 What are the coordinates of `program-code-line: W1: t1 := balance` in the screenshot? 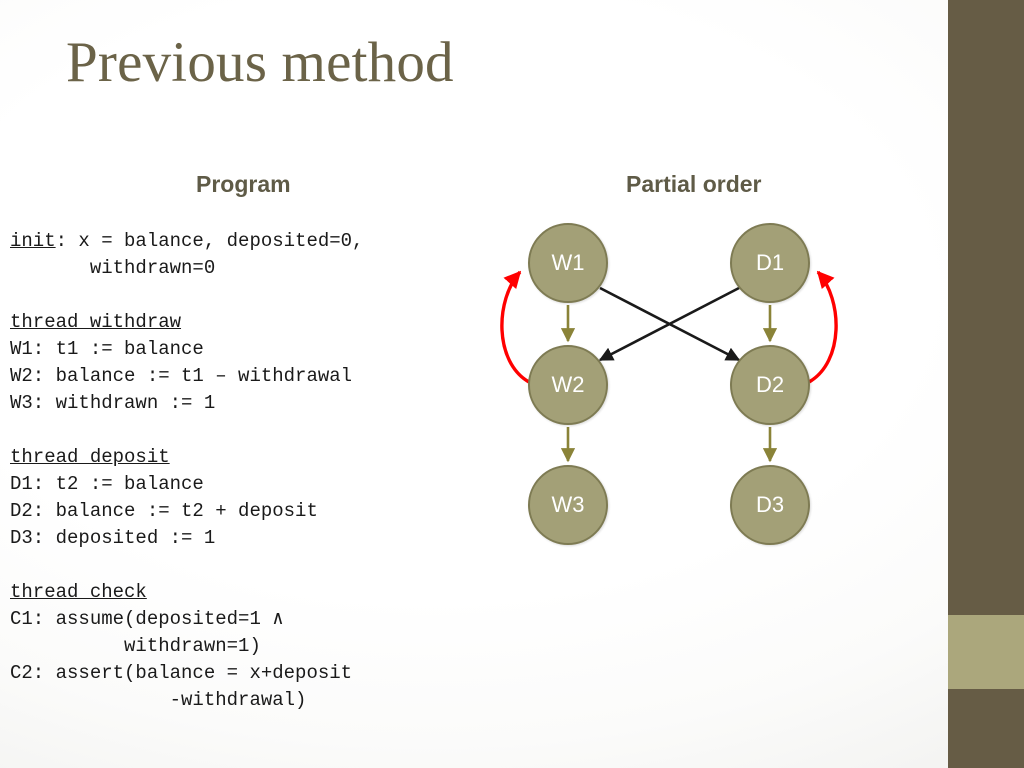 It's located at (245, 349).